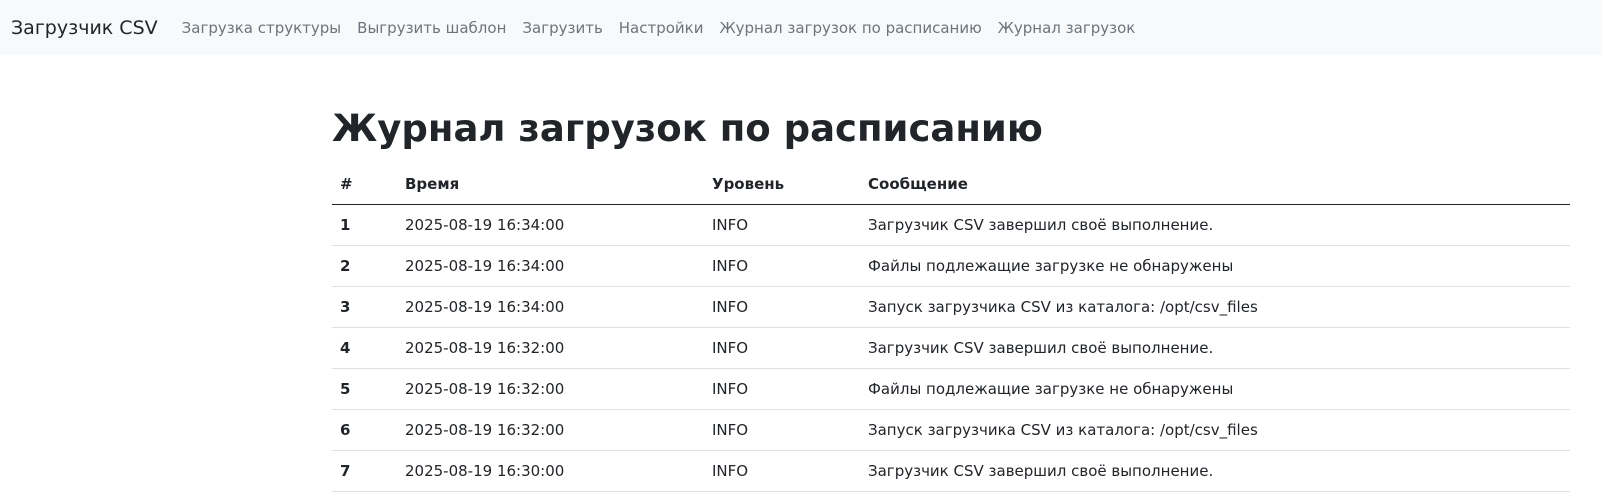 The width and height of the screenshot is (1602, 492). I want to click on table-header-row: # Время Уровень Сообщение, so click(951, 184).